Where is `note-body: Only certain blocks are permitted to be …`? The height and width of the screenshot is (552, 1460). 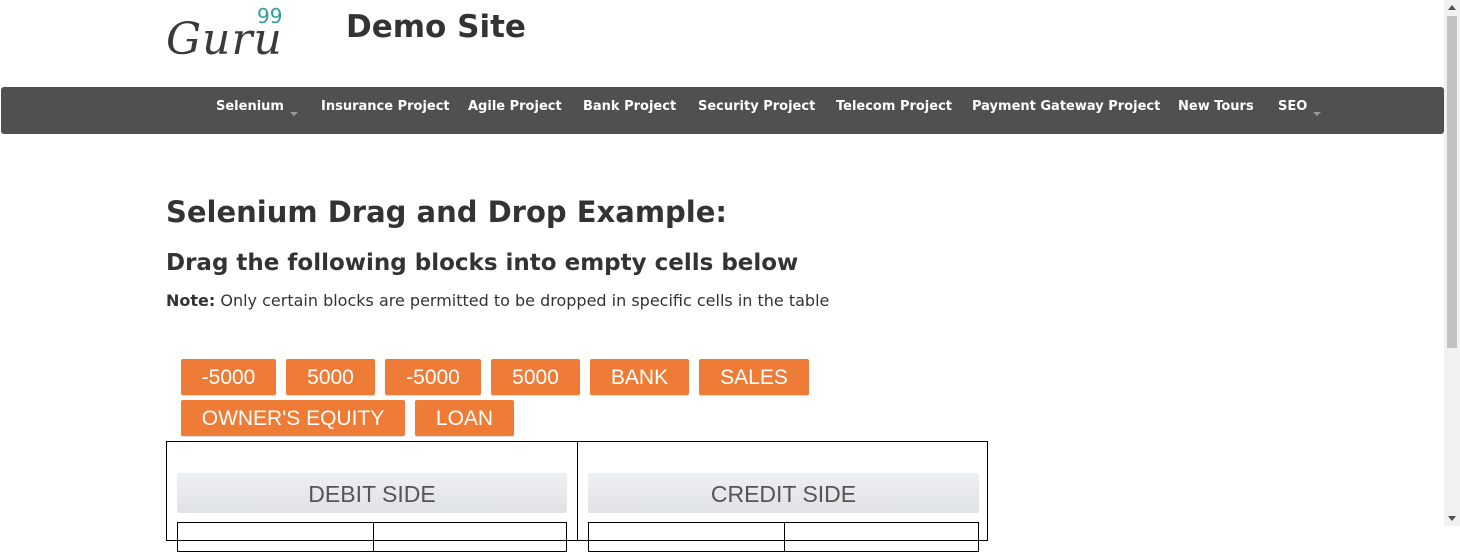 note-body: Only certain blocks are permitted to be … is located at coordinates (522, 300).